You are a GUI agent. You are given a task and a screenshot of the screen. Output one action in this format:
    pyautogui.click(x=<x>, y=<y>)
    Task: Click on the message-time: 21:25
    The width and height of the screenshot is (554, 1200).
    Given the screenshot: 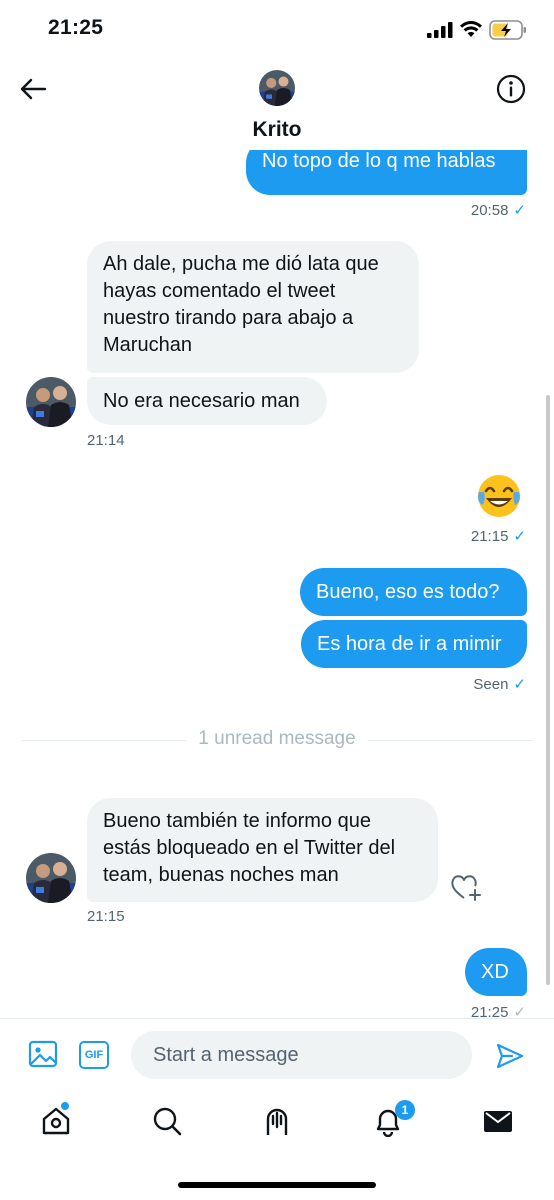 What is the action you would take?
    pyautogui.click(x=489, y=1011)
    